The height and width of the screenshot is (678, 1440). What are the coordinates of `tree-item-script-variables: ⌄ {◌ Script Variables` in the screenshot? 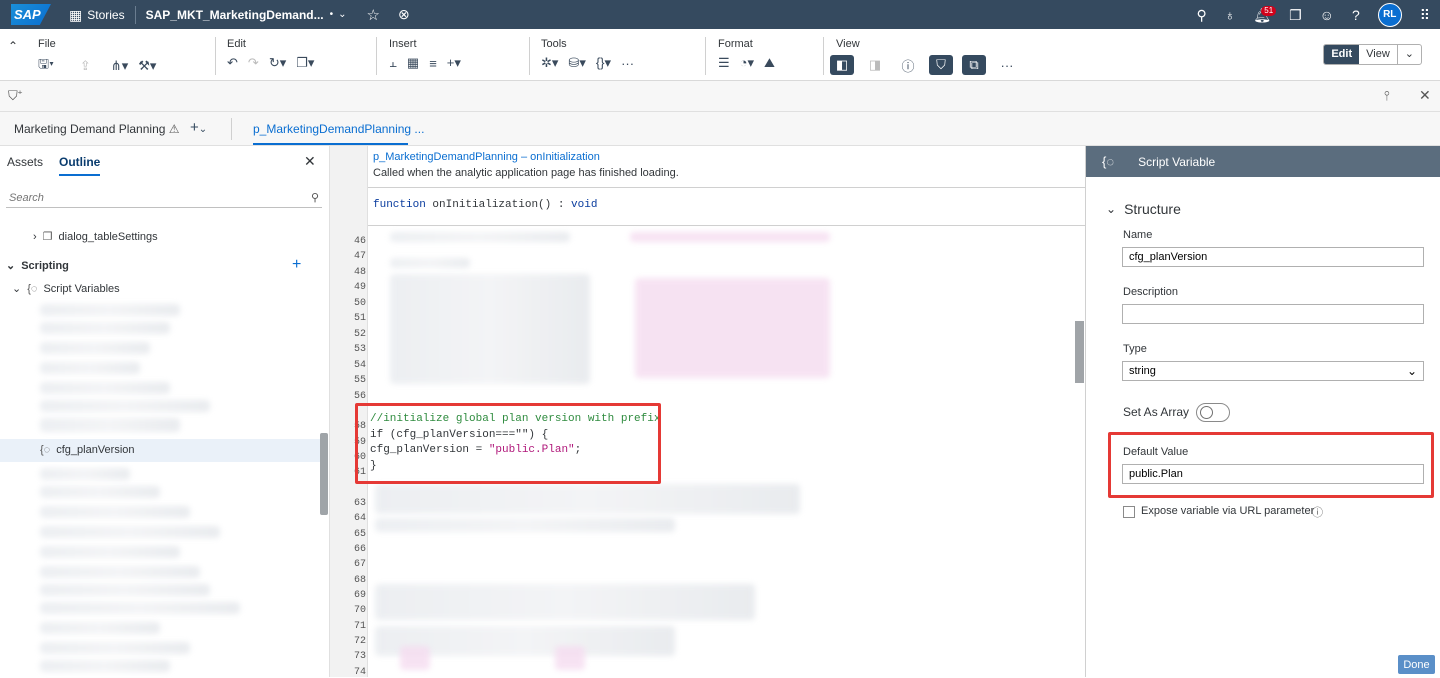 It's located at (66, 289).